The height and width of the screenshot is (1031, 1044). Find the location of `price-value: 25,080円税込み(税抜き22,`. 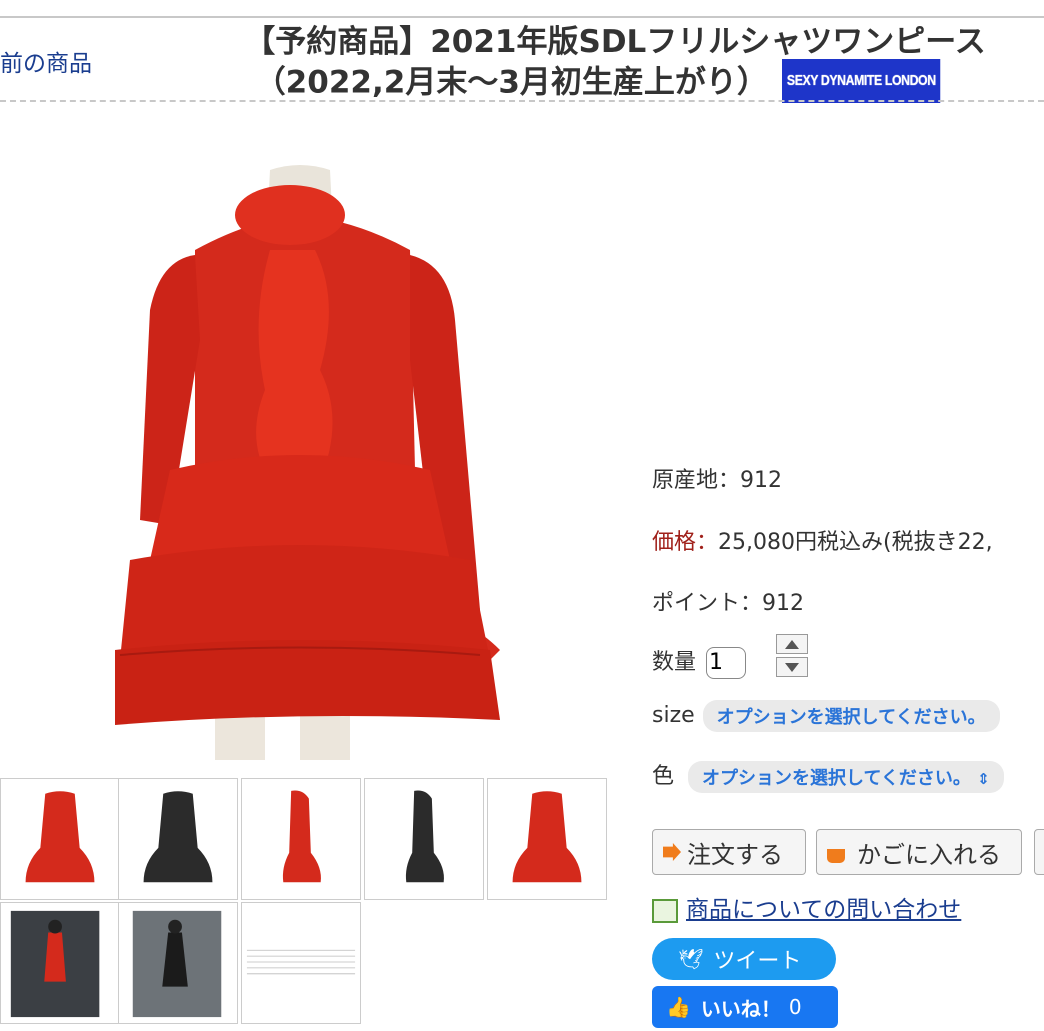

price-value: 25,080円税込み(税抜き22, is located at coordinates (855, 542).